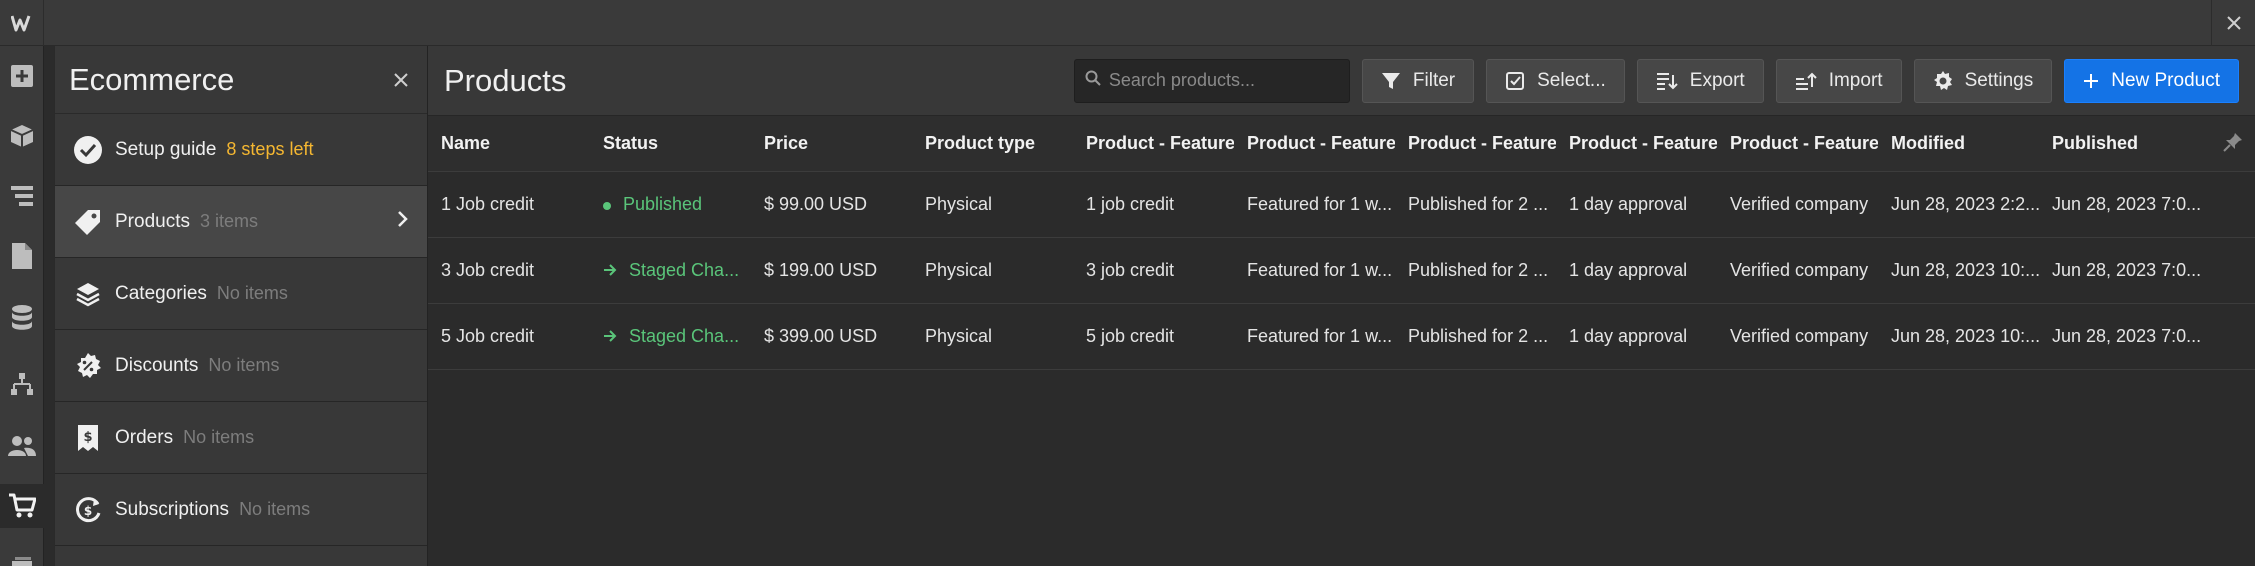 The width and height of the screenshot is (2255, 566). What do you see at coordinates (2233, 144) in the screenshot?
I see `pin-icon` at bounding box center [2233, 144].